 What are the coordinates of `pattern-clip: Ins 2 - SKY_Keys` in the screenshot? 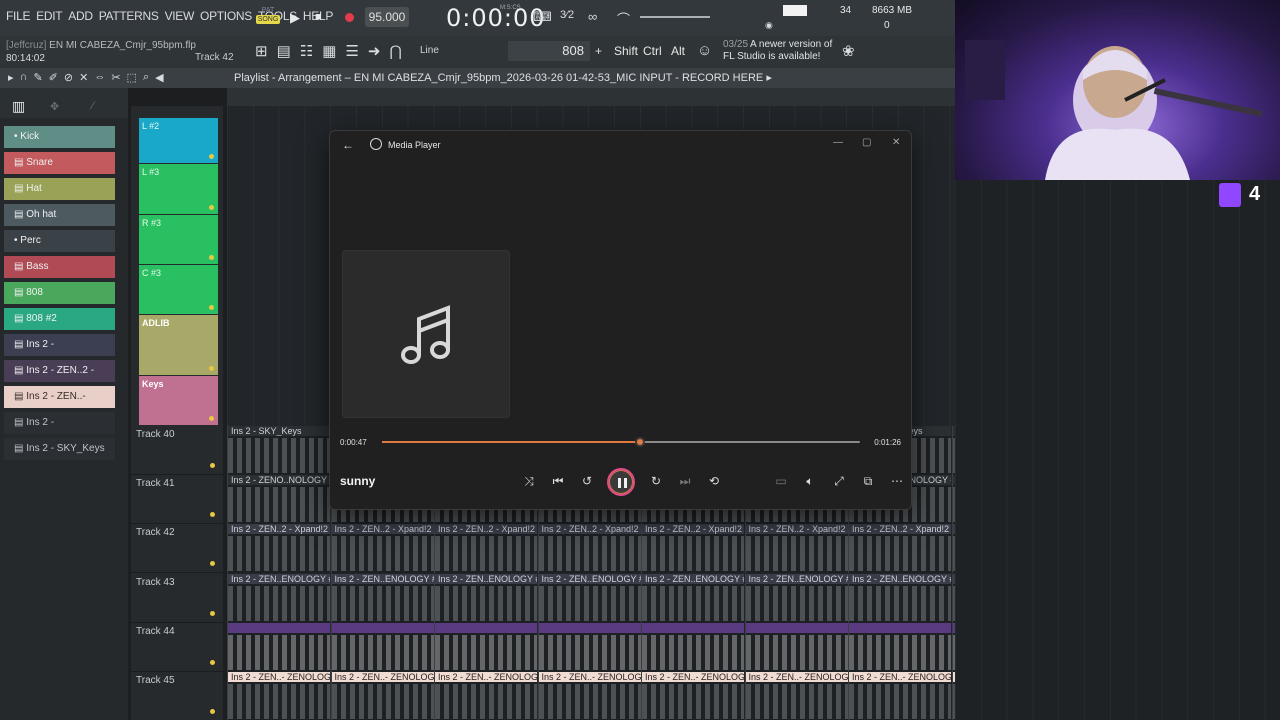 It's located at (278, 450).